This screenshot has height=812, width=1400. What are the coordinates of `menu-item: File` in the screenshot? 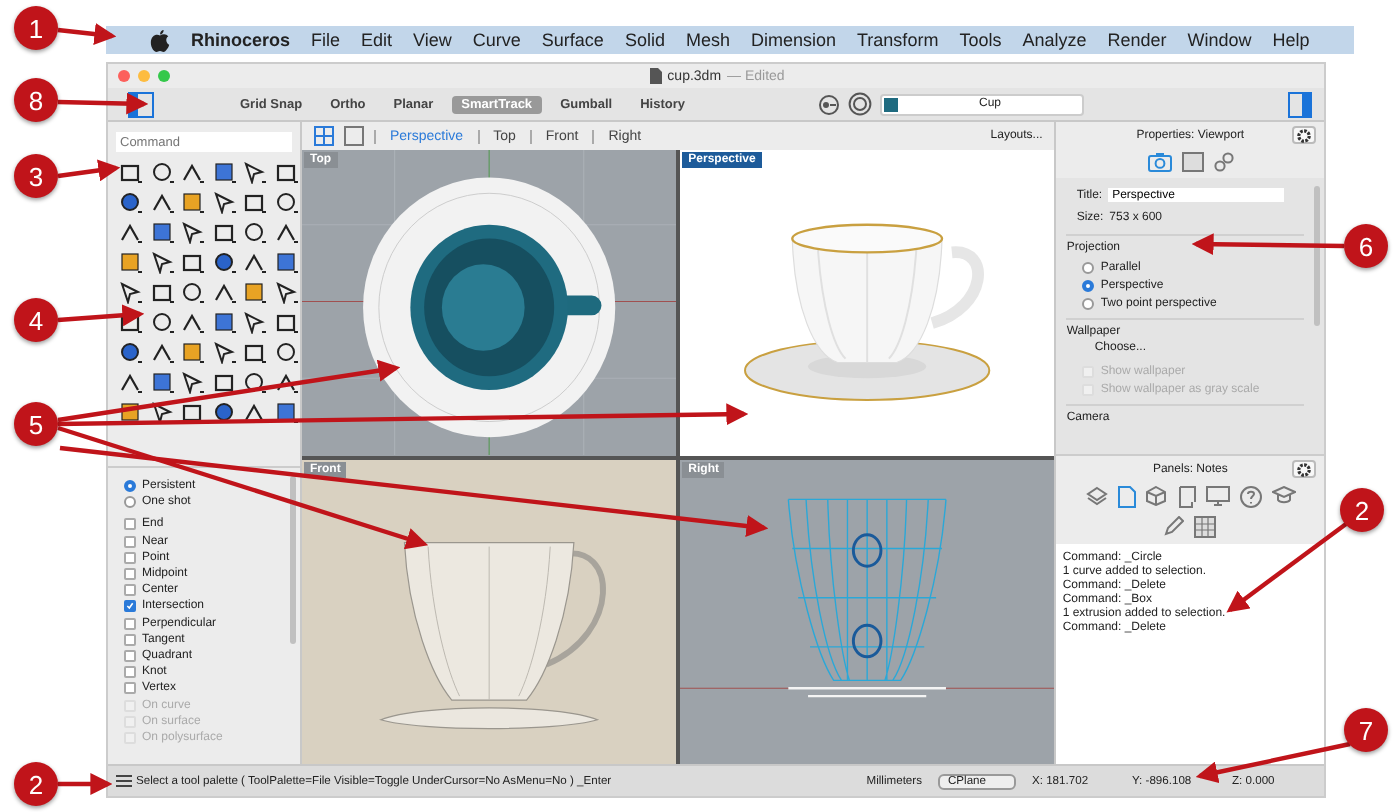 It's located at (326, 40).